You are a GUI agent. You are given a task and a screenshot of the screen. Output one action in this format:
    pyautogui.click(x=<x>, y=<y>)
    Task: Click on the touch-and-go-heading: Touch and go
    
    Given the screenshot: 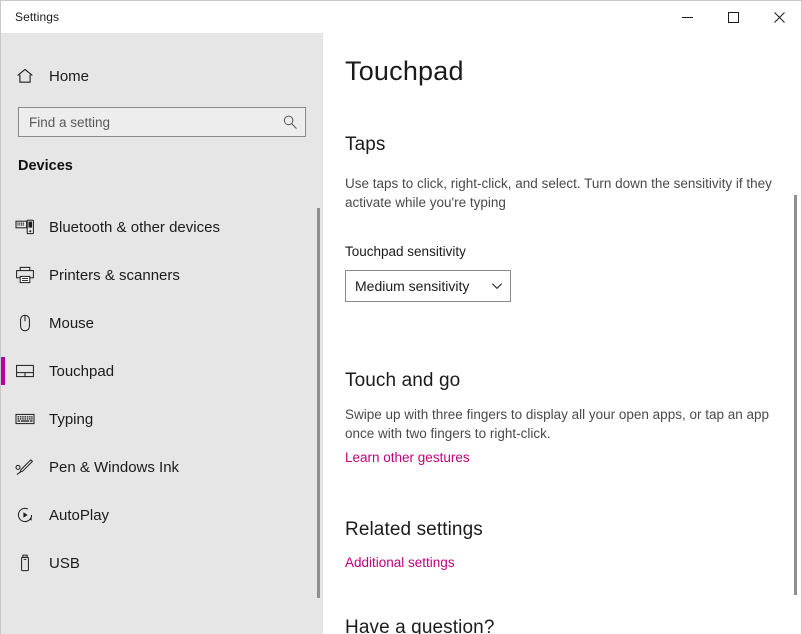 What is the action you would take?
    pyautogui.click(x=403, y=380)
    